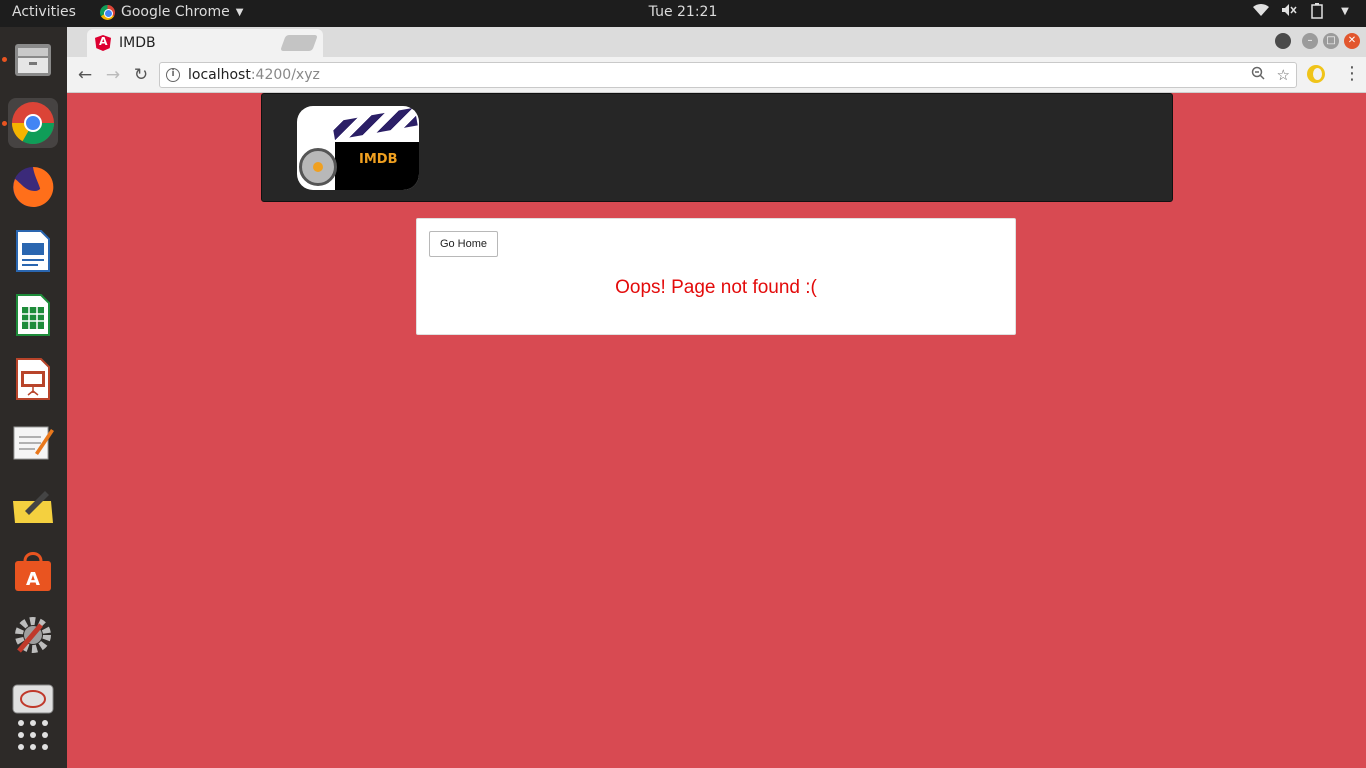  Describe the element at coordinates (1258, 75) in the screenshot. I see `zoom-icon` at that location.